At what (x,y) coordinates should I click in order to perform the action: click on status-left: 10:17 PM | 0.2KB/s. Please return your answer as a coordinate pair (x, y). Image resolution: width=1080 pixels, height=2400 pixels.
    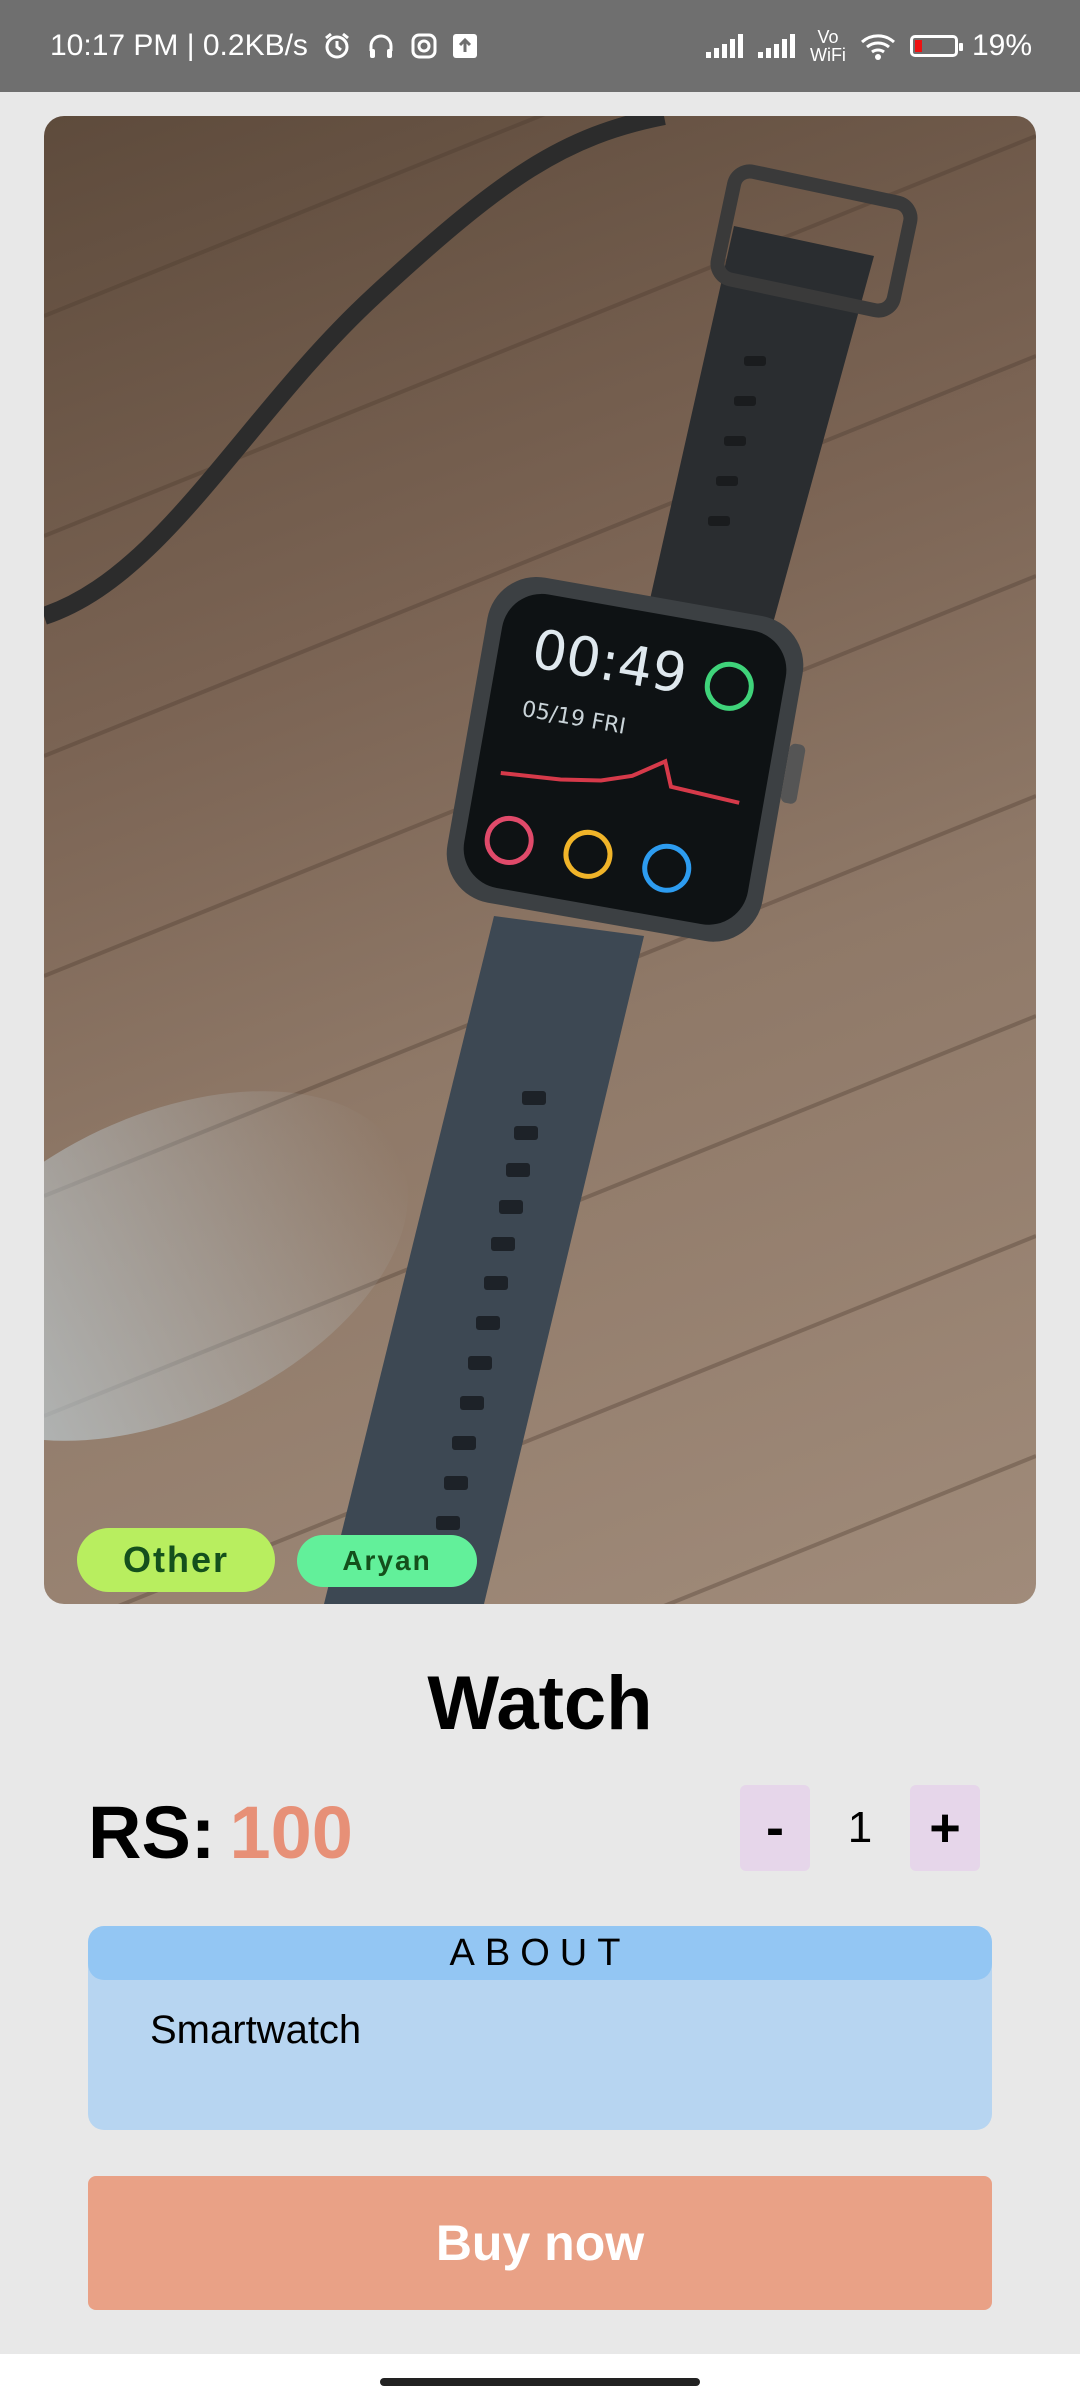
    Looking at the image, I should click on (264, 46).